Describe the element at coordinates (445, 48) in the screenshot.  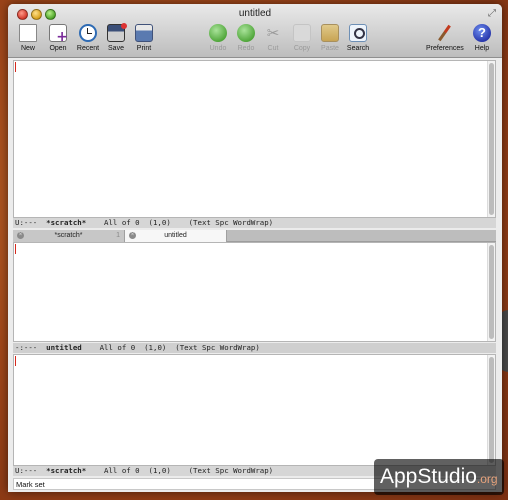
I see `preferences-label: Preferences` at that location.